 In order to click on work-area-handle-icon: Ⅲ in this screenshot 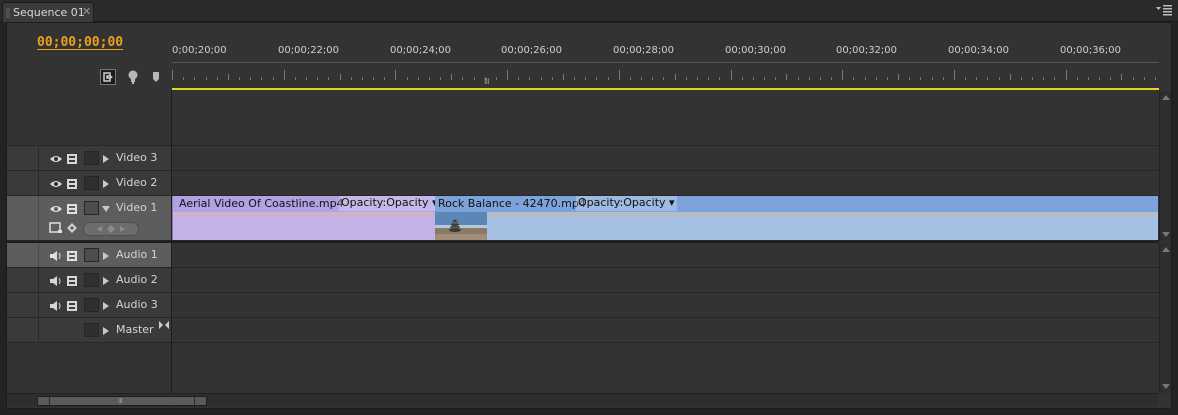, I will do `click(487, 82)`.